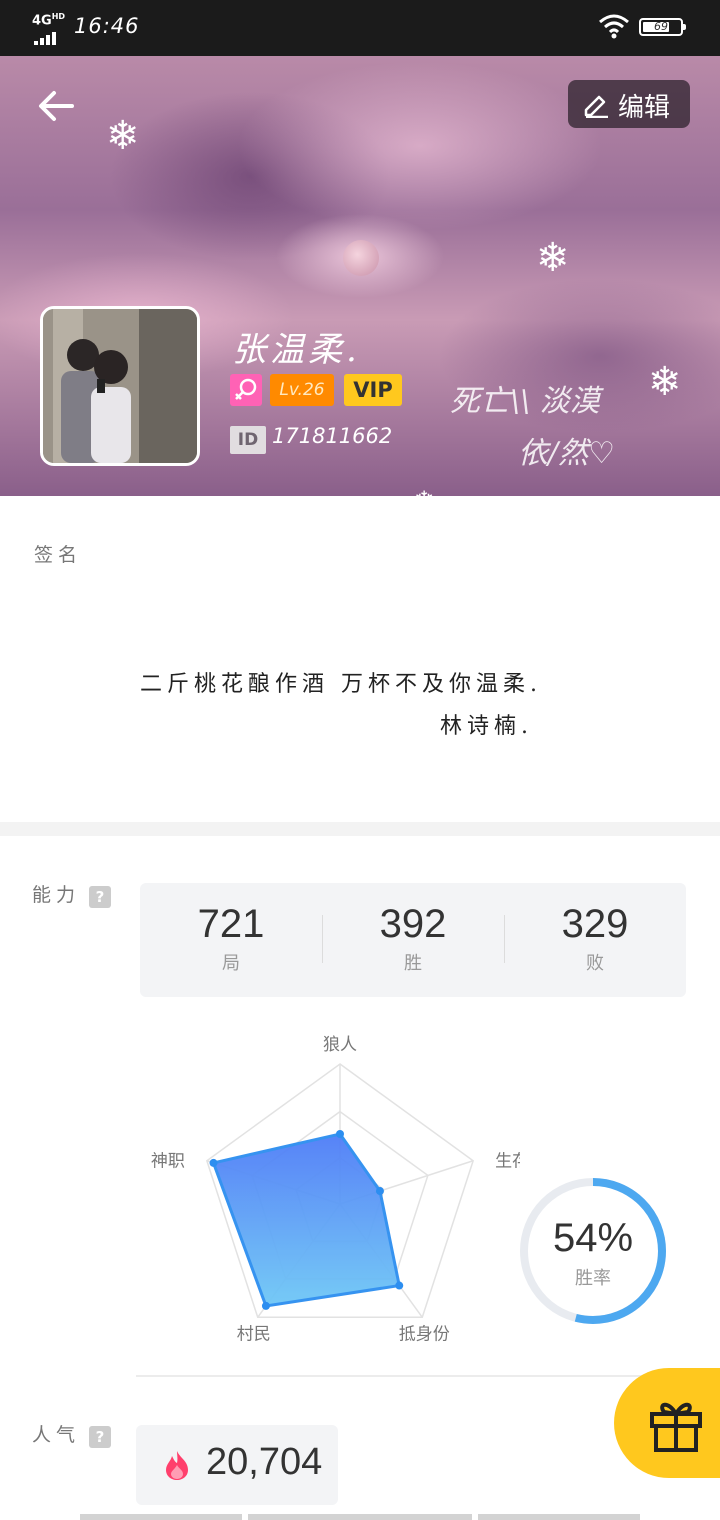 The height and width of the screenshot is (1520, 720). What do you see at coordinates (567, 453) in the screenshot?
I see `cover-text-line2: 依/然♡` at bounding box center [567, 453].